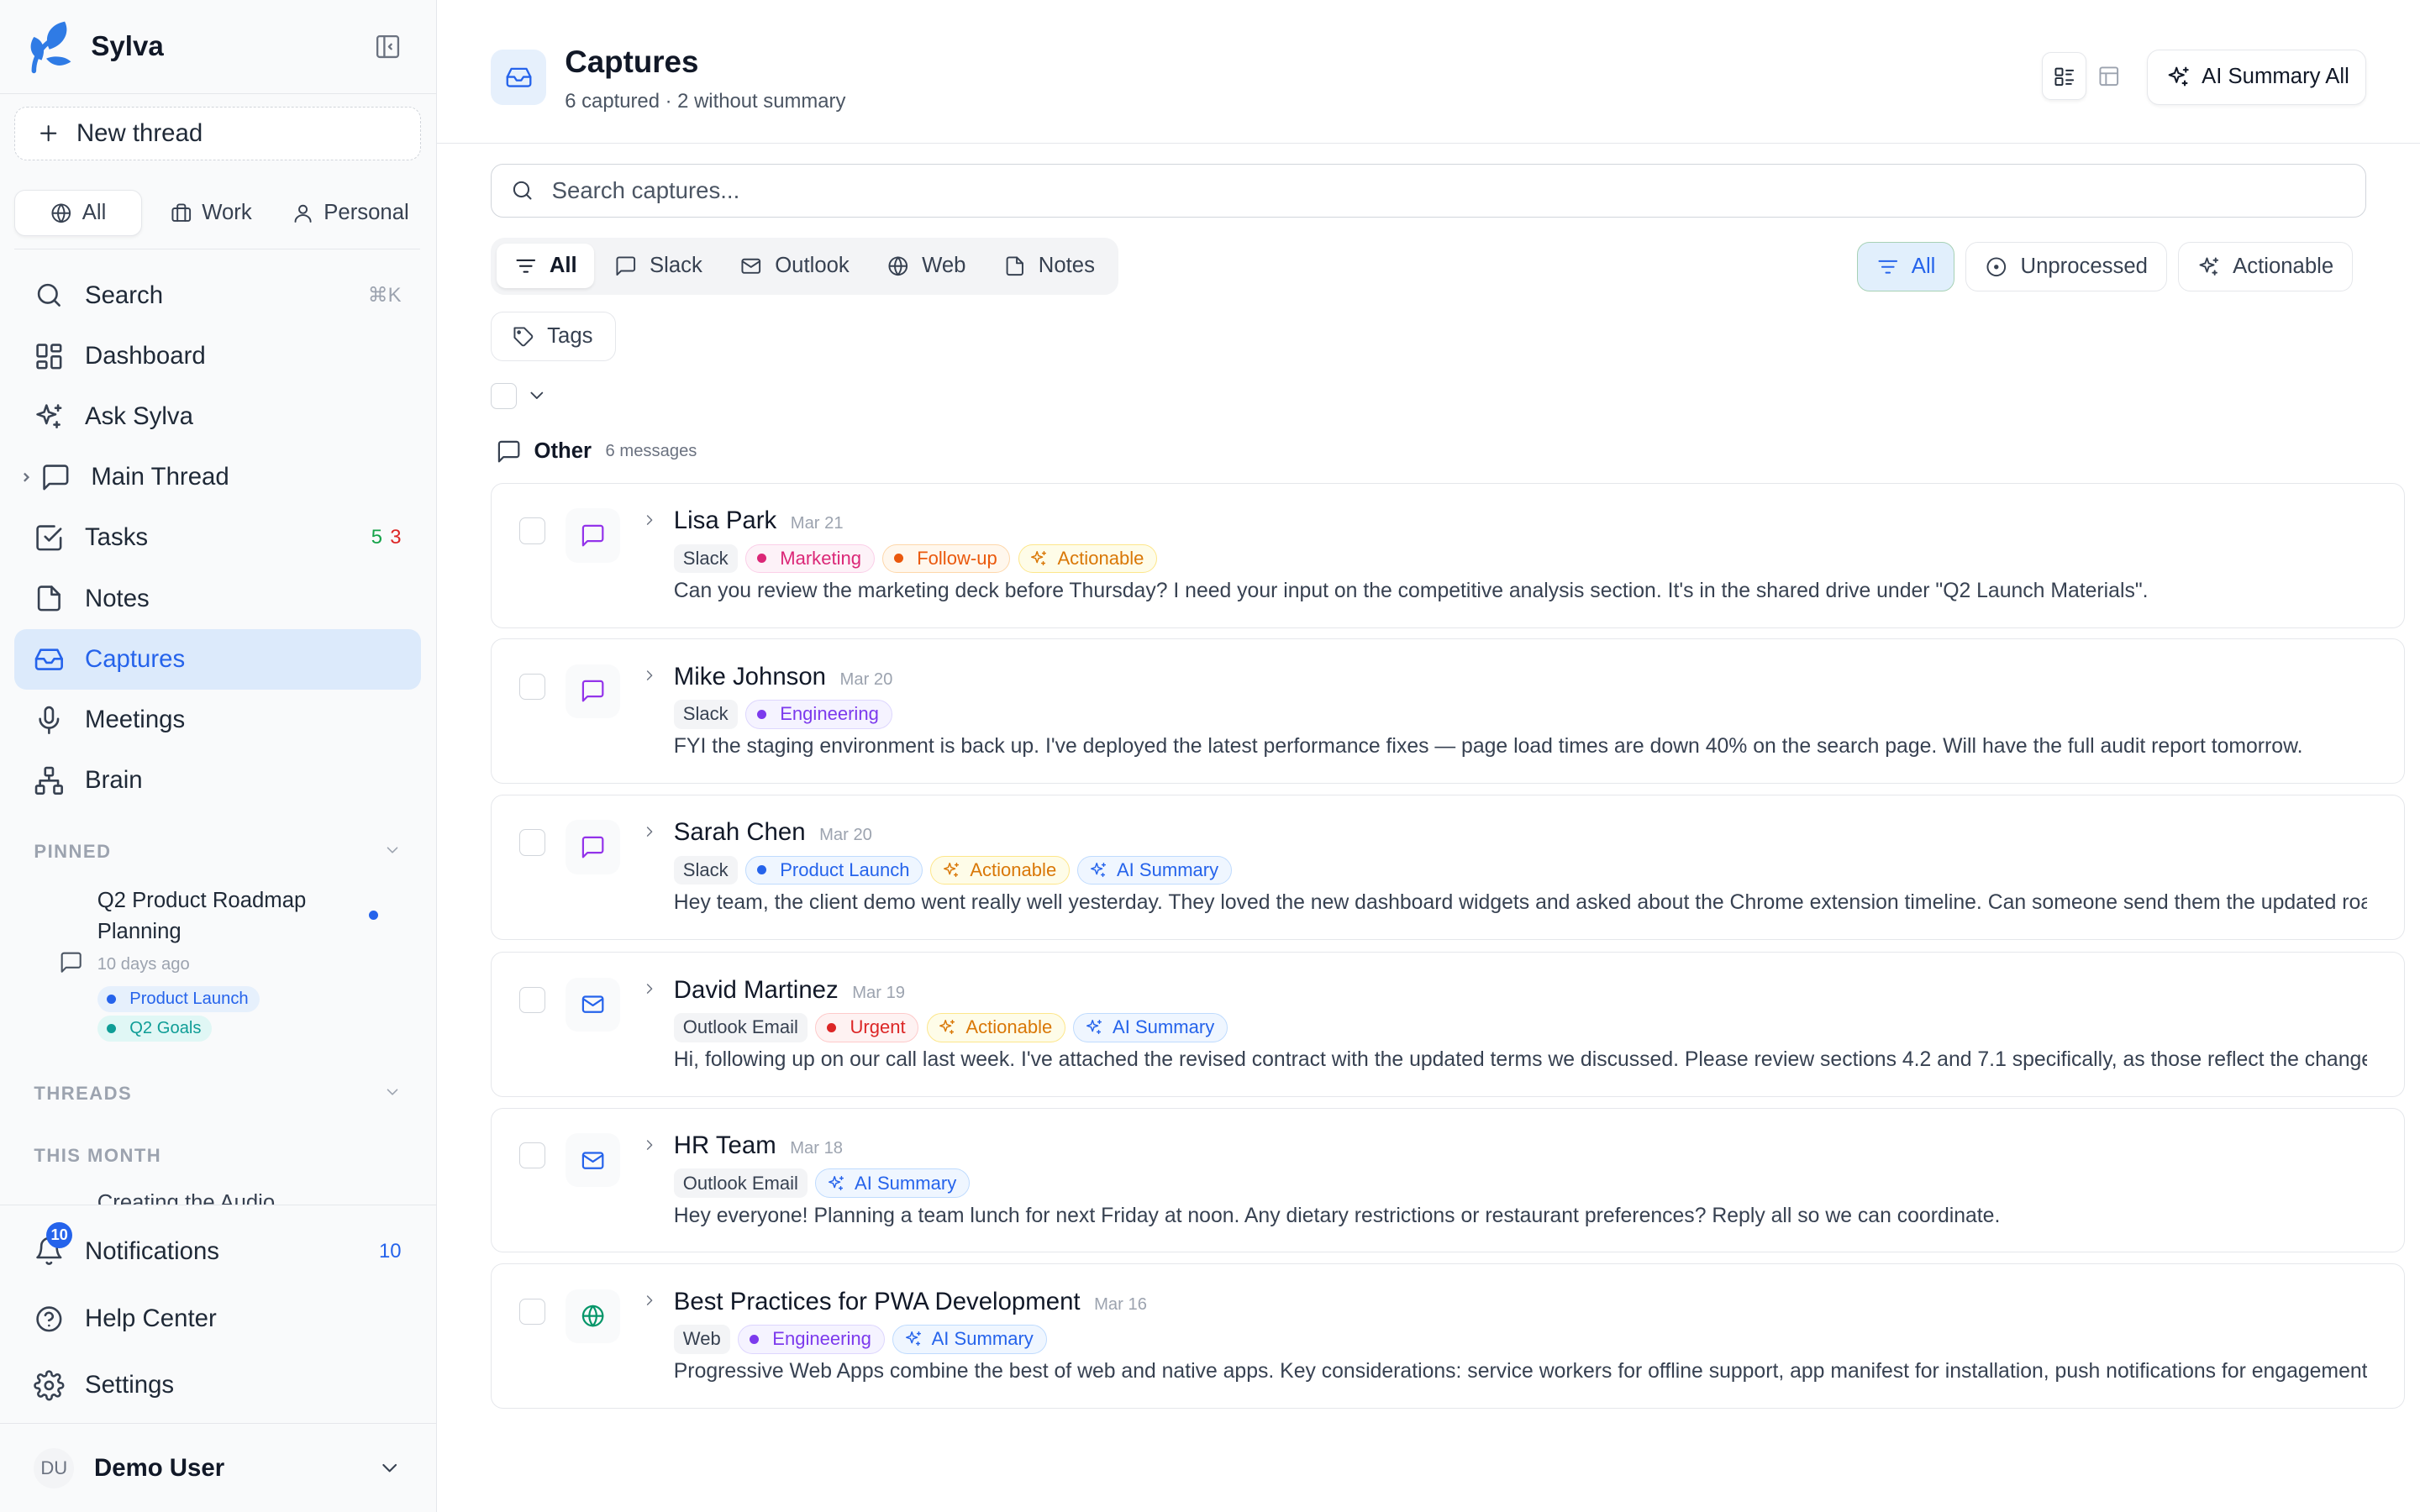  What do you see at coordinates (51, 48) in the screenshot?
I see `sylva-logo-icon` at bounding box center [51, 48].